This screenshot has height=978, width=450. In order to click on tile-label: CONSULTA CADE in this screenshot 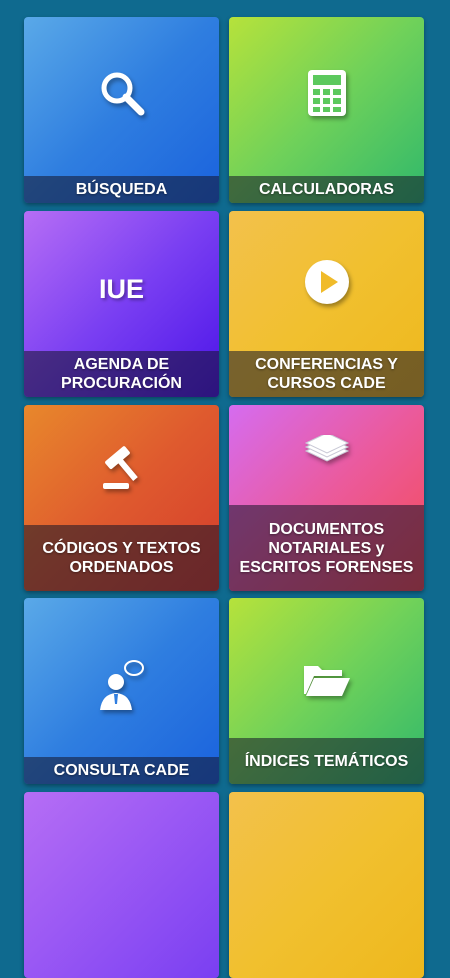, I will do `click(121, 770)`.